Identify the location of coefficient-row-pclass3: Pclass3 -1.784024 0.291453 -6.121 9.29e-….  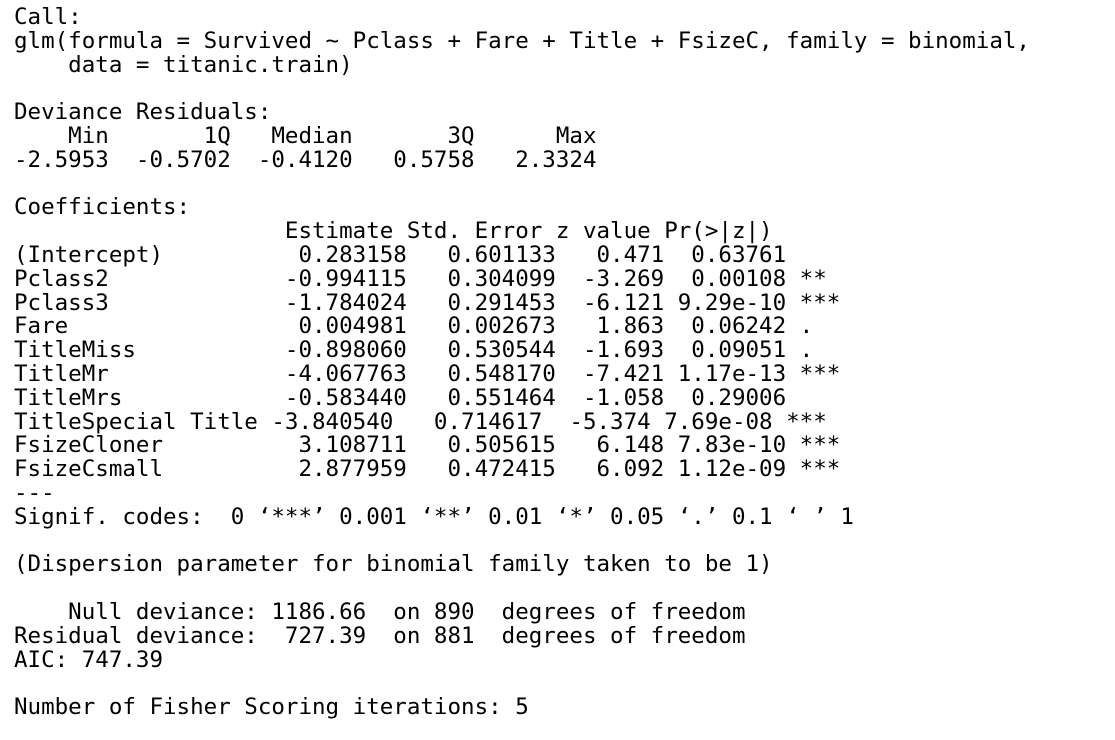
(427, 302).